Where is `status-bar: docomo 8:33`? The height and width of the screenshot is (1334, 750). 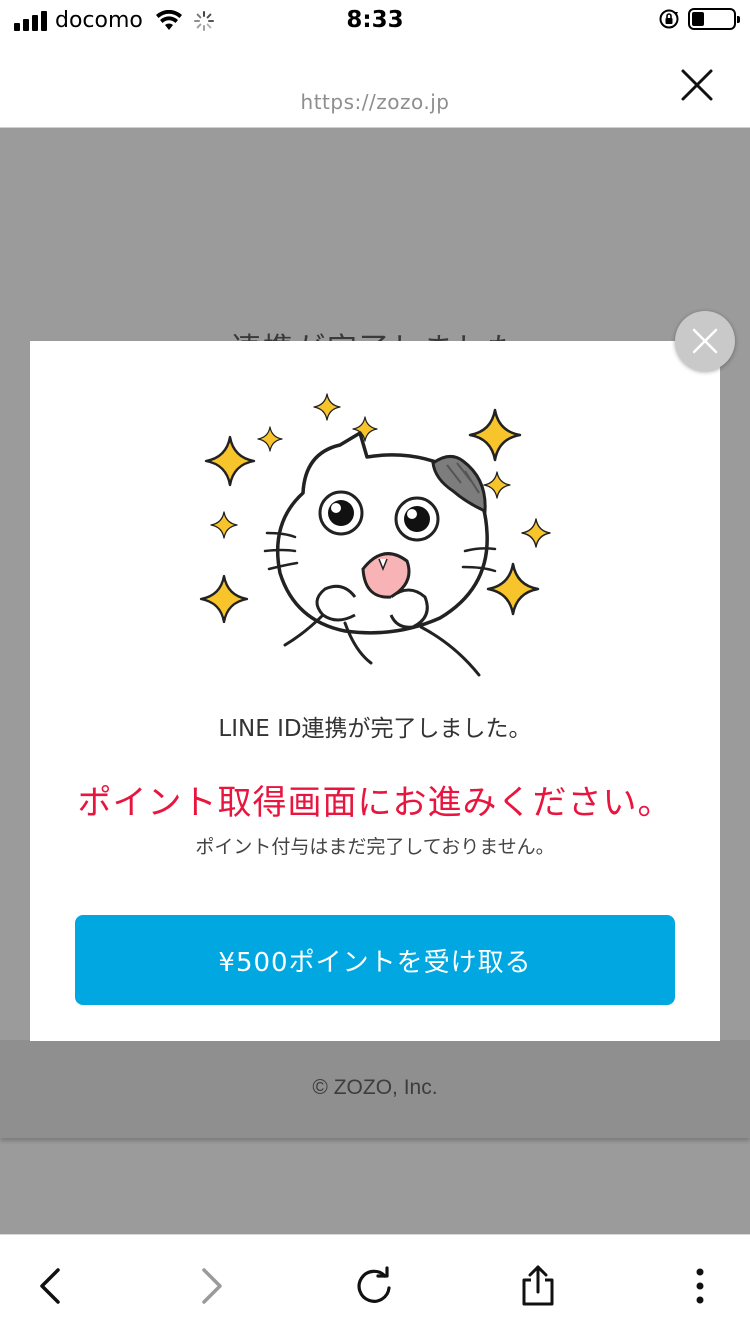 status-bar: docomo 8:33 is located at coordinates (375, 22).